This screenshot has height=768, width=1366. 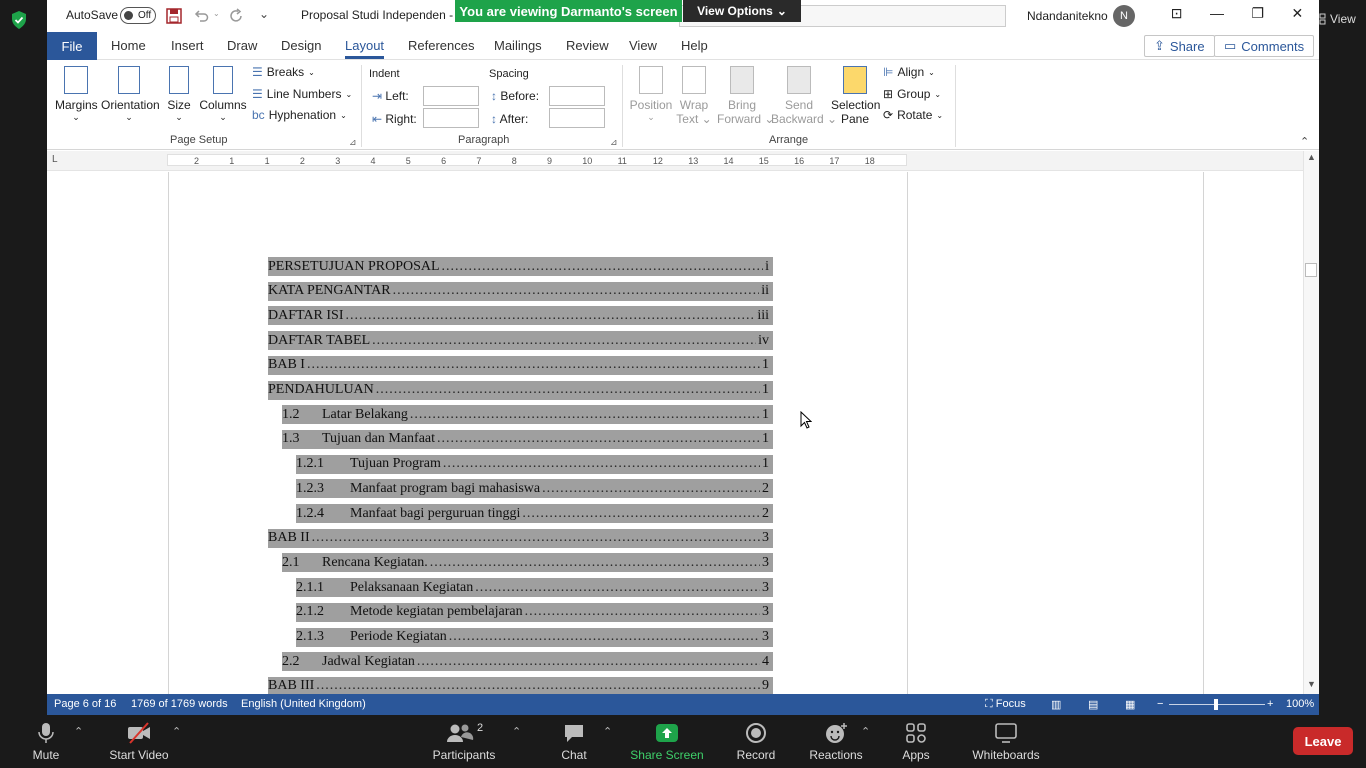 I want to click on whiteboards-button: Whiteboards, so click(x=1006, y=741).